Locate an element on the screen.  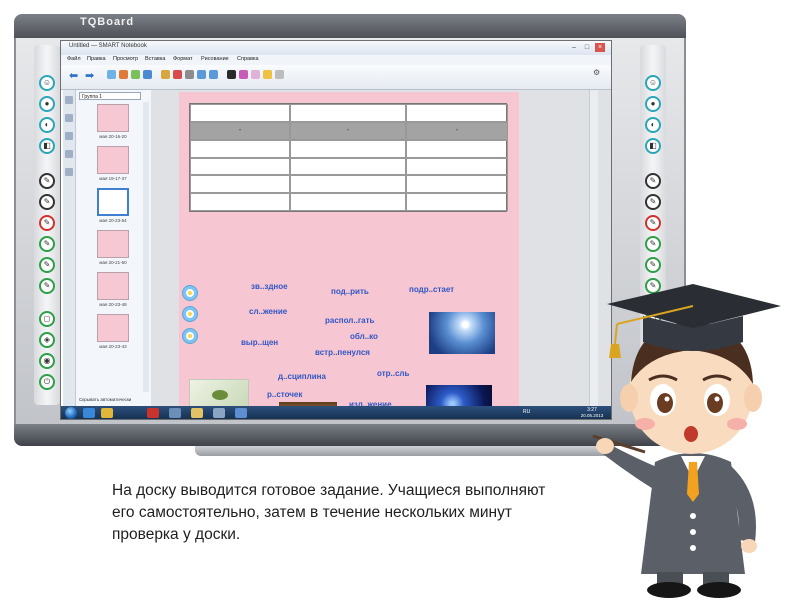
text-icon is located at coordinates (279, 74).